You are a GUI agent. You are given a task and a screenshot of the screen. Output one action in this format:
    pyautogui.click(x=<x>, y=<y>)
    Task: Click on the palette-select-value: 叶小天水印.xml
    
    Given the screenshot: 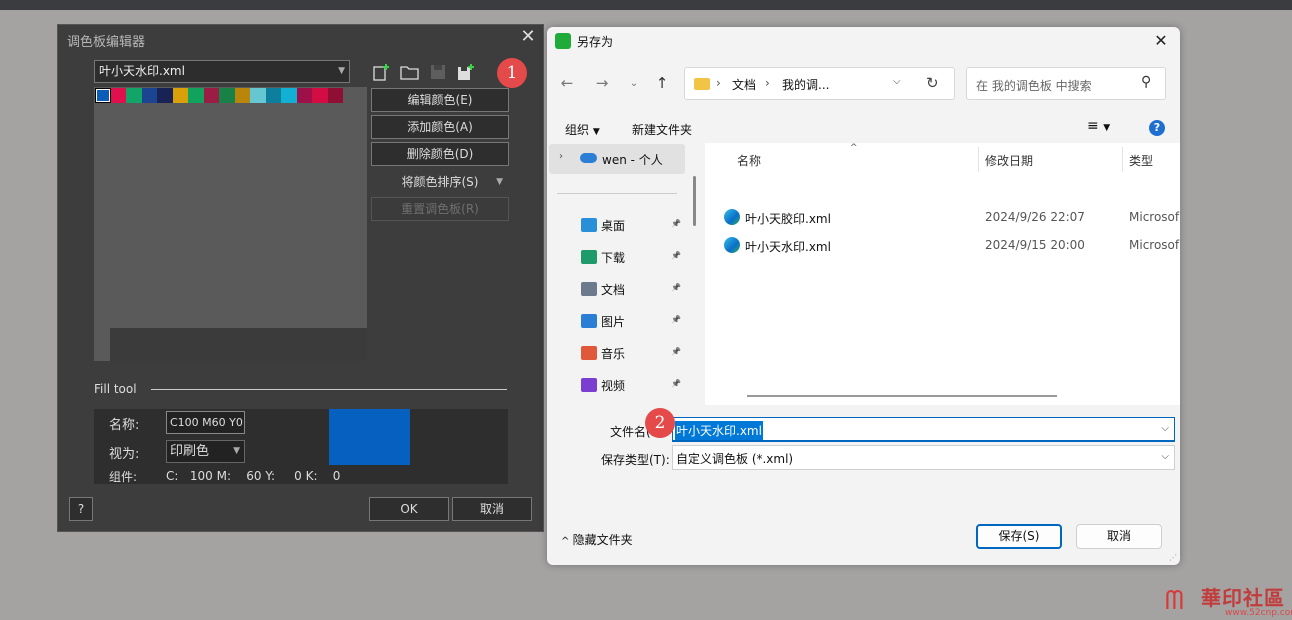 What is the action you would take?
    pyautogui.click(x=142, y=71)
    